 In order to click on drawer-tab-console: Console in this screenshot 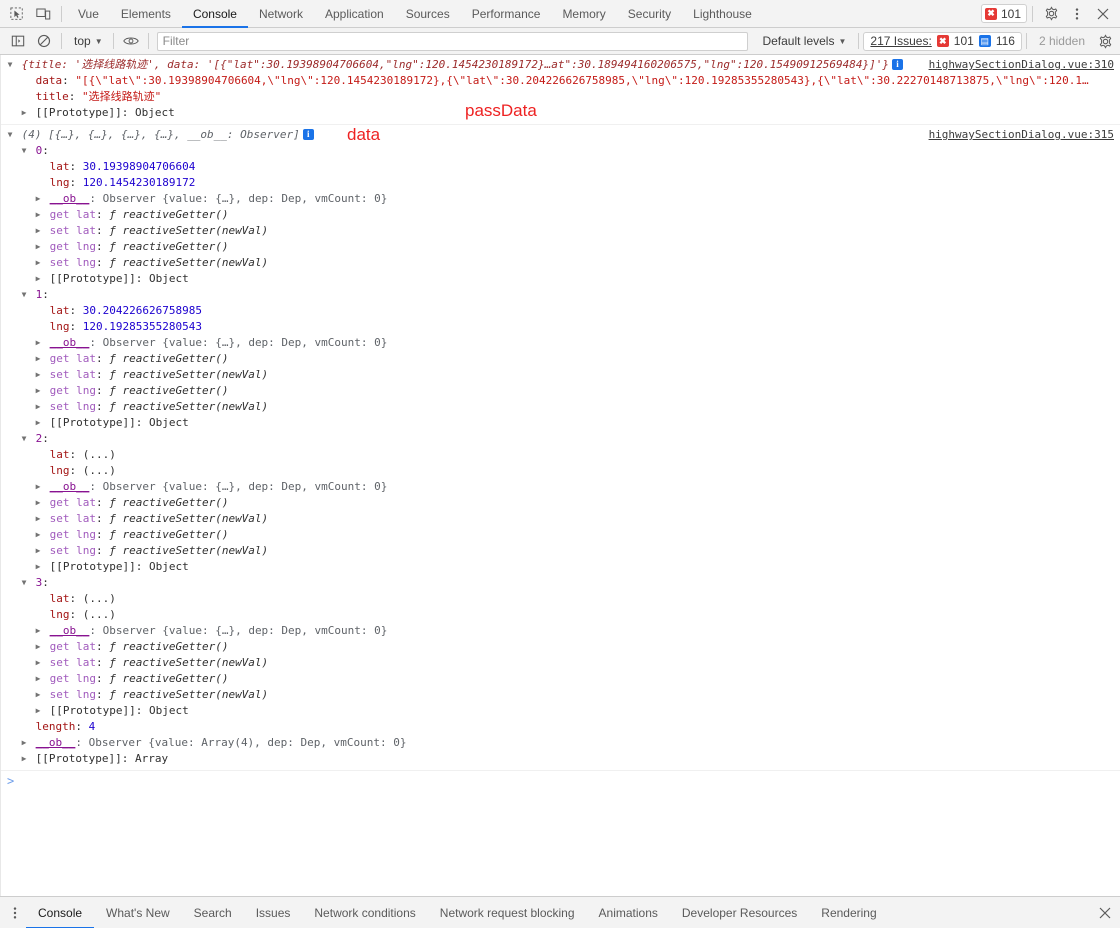, I will do `click(60, 912)`.